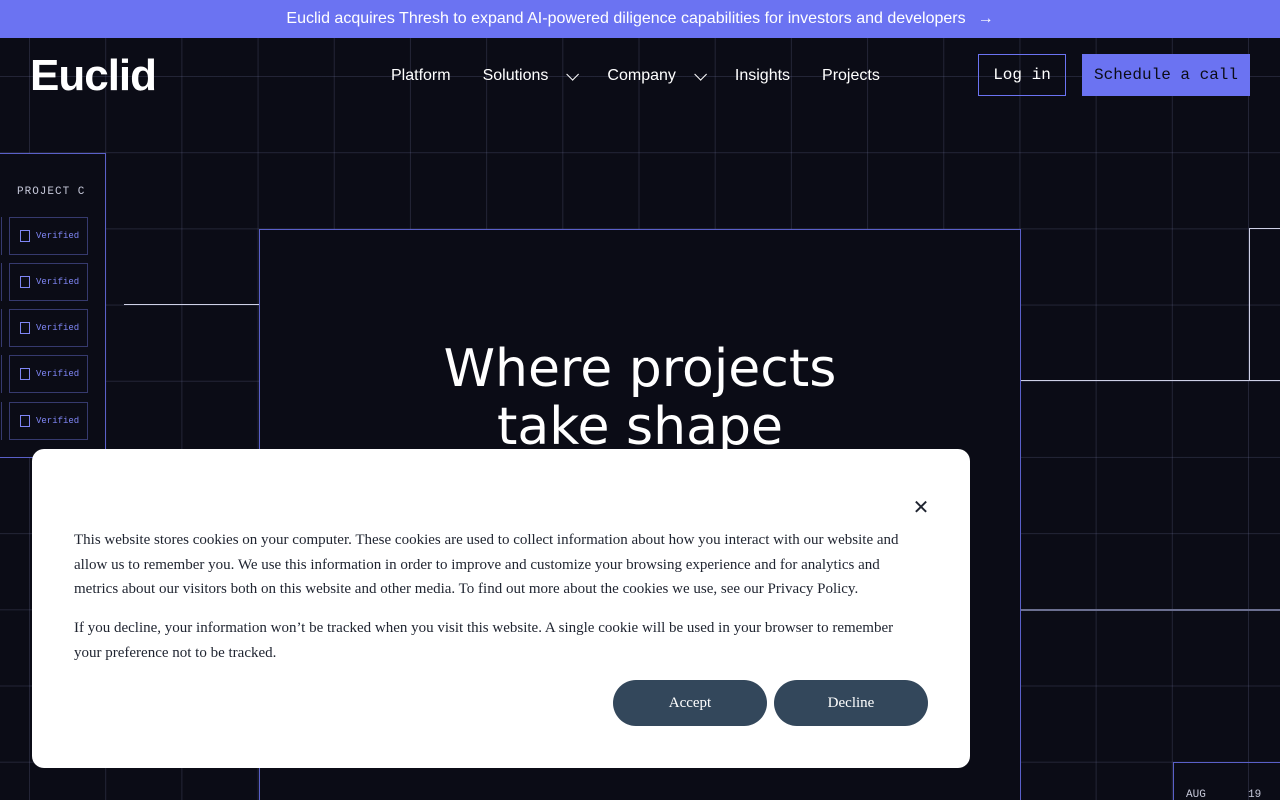 The width and height of the screenshot is (1280, 800). I want to click on nav-label: Platform, so click(421, 75).